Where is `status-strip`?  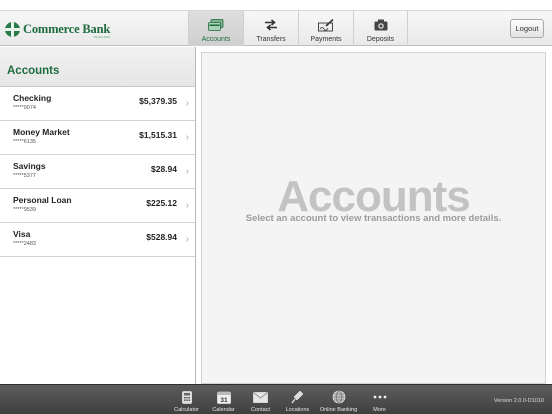 status-strip is located at coordinates (276, 5).